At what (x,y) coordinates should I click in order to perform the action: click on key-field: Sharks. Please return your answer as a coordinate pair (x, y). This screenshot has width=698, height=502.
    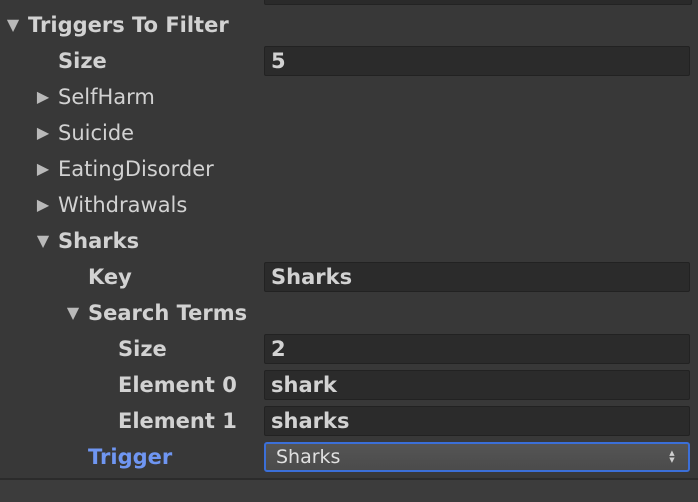
    Looking at the image, I should click on (477, 277).